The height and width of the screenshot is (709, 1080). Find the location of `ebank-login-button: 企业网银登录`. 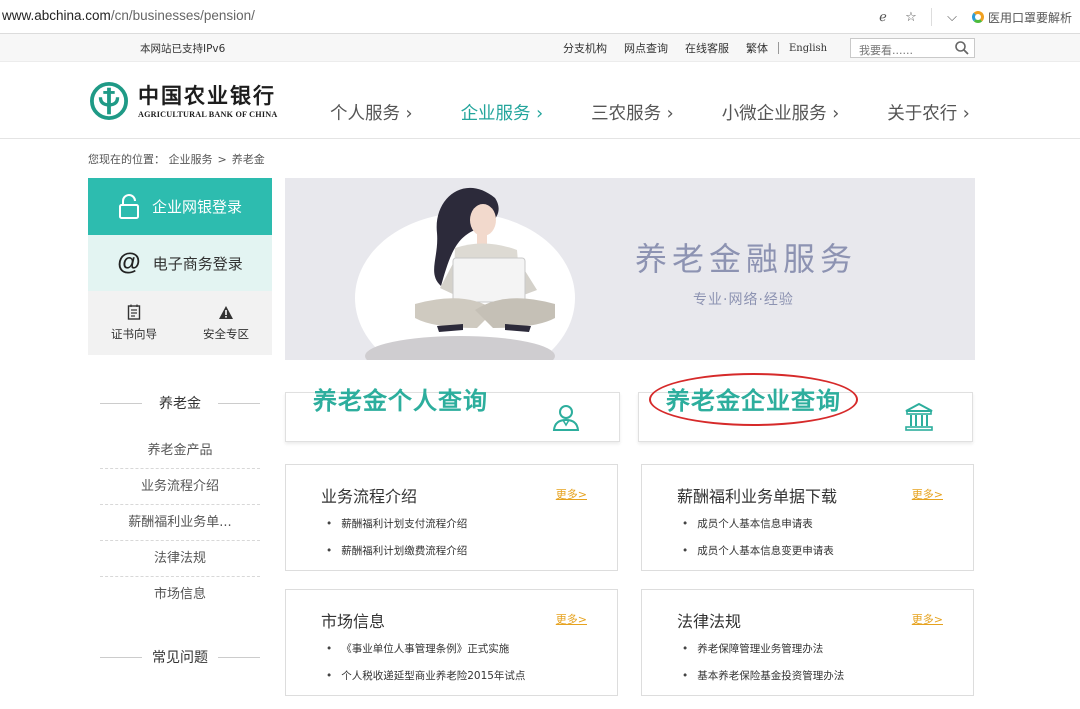

ebank-login-button: 企业网银登录 is located at coordinates (180, 206).